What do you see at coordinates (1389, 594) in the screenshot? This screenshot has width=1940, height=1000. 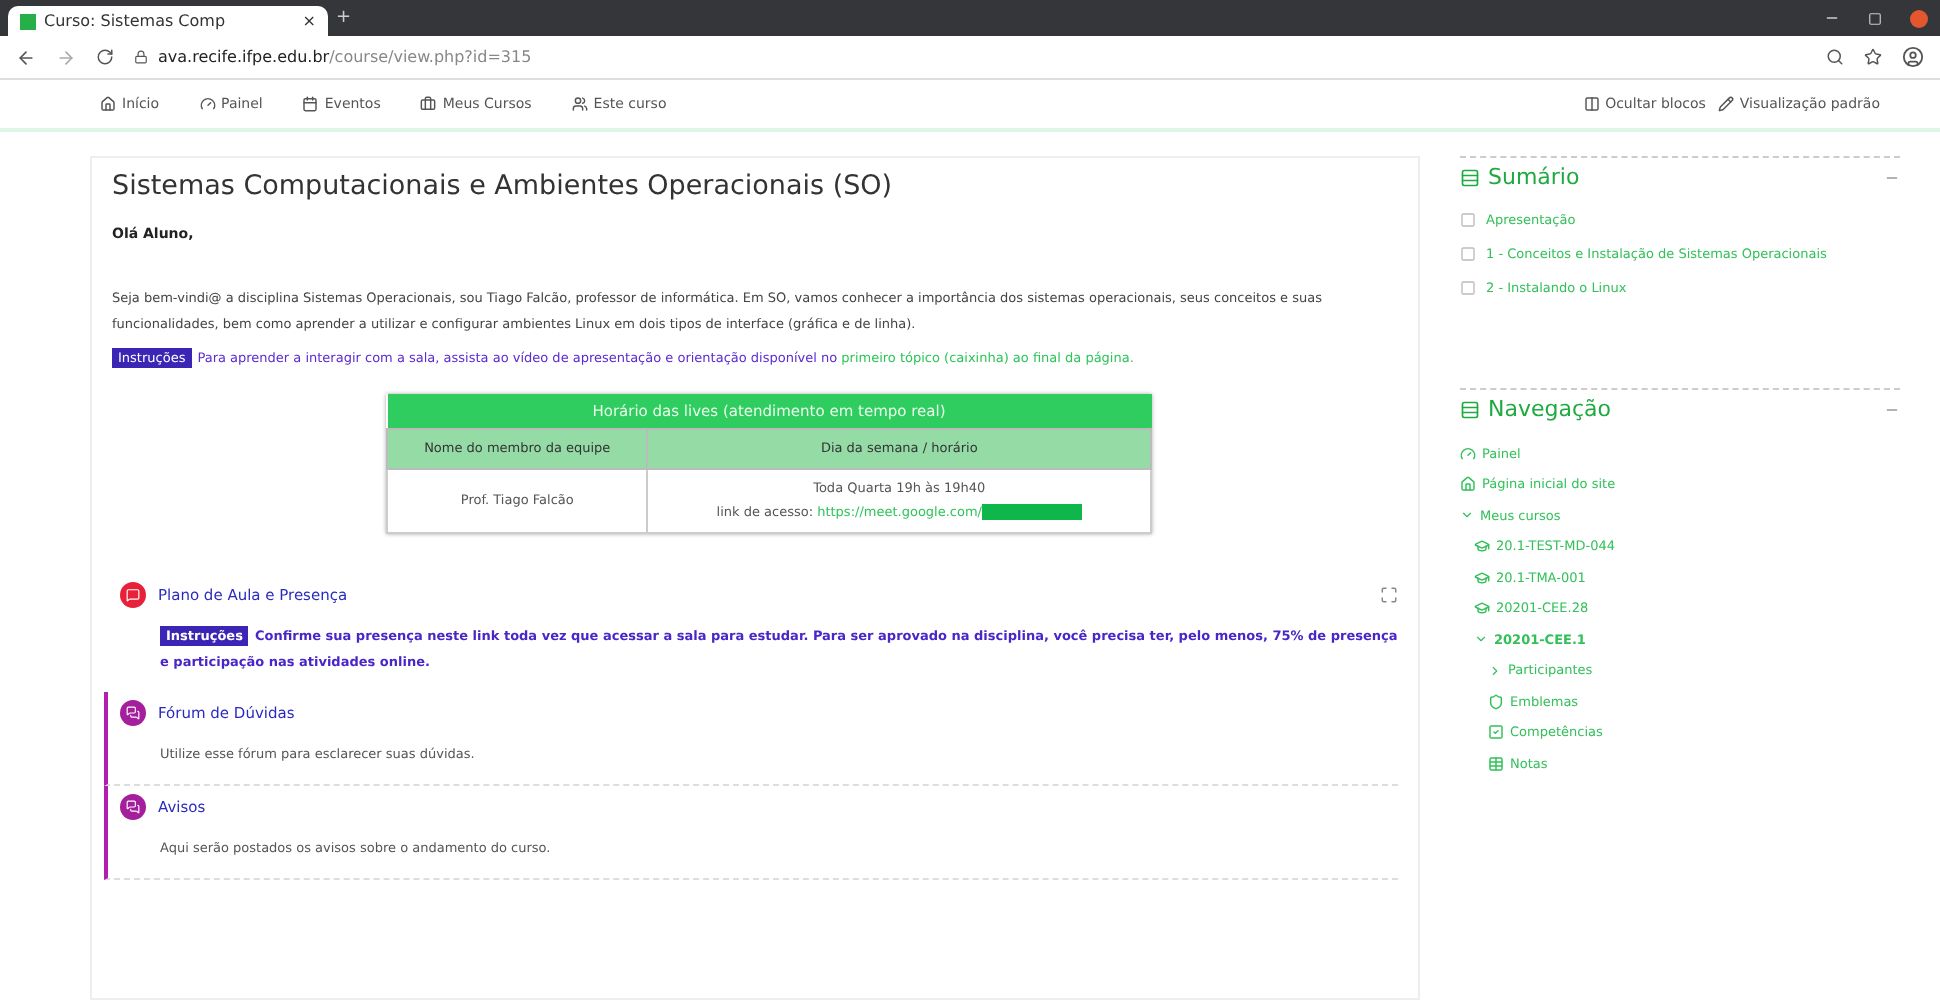 I see `completion-checkbox-icon` at bounding box center [1389, 594].